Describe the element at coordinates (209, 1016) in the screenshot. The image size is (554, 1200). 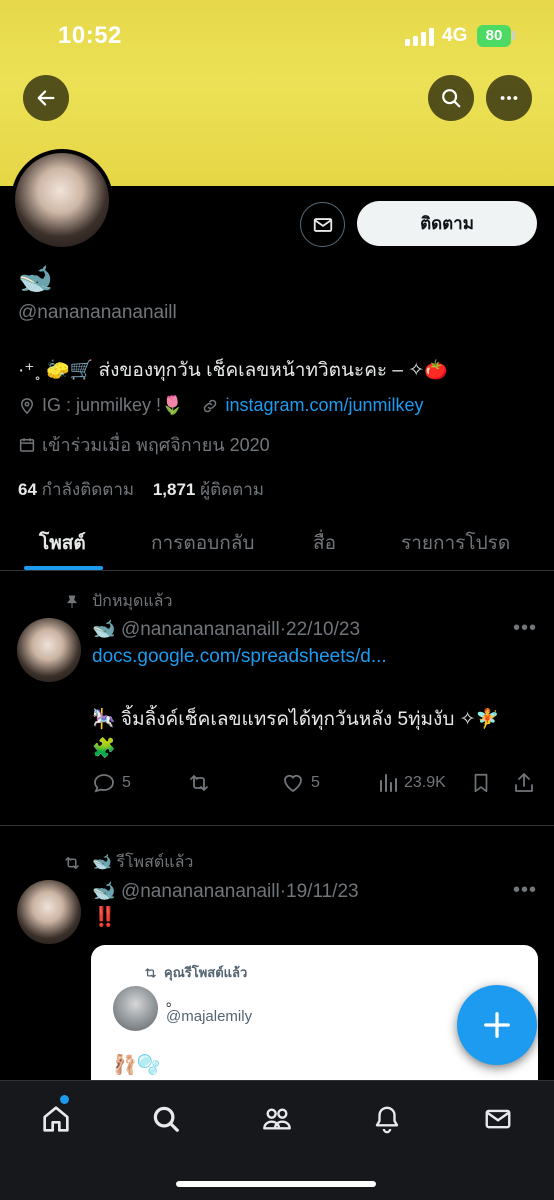
I see `quote-author-handle: @majalemily` at that location.